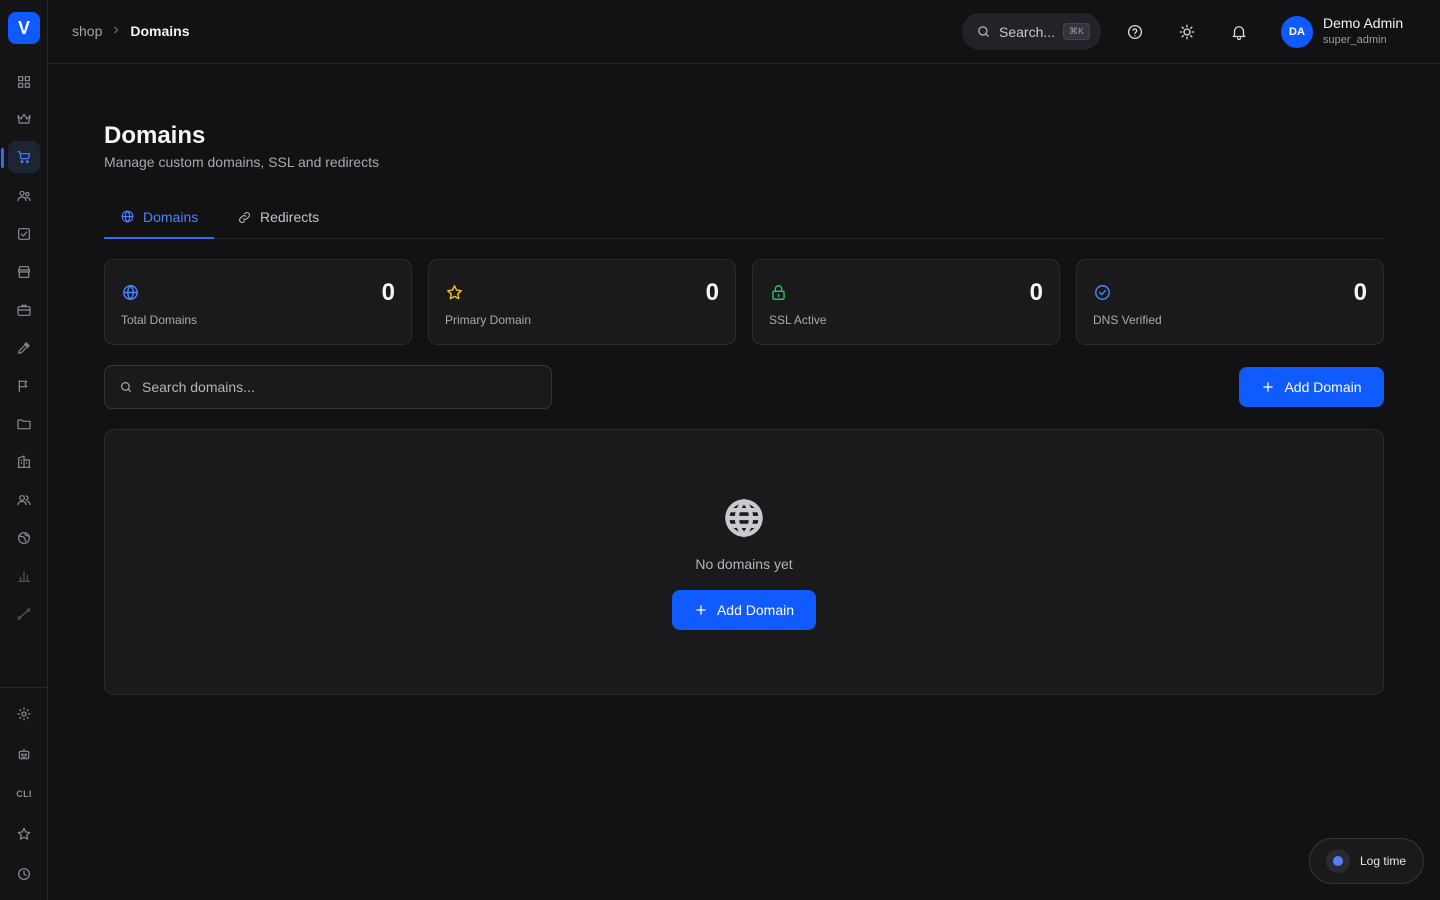 This screenshot has height=900, width=1440. I want to click on sidebar-item-history, so click(24, 874).